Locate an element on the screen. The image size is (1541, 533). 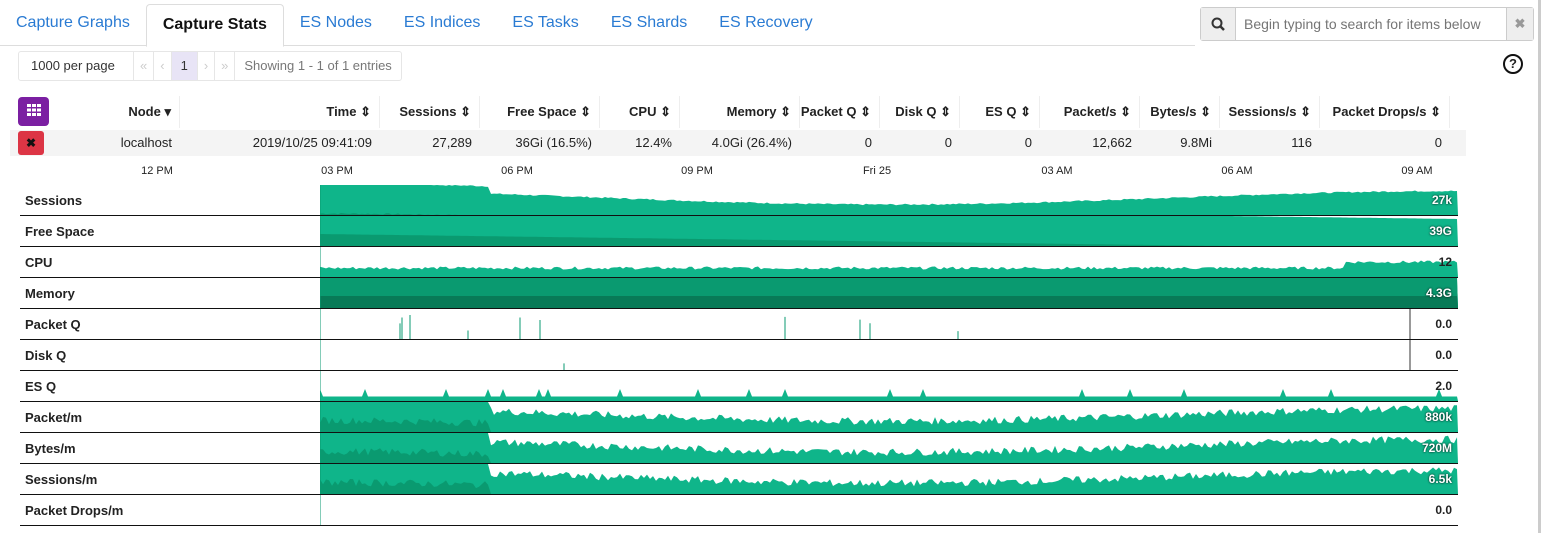
cell-sessions: 27,289 is located at coordinates (452, 142).